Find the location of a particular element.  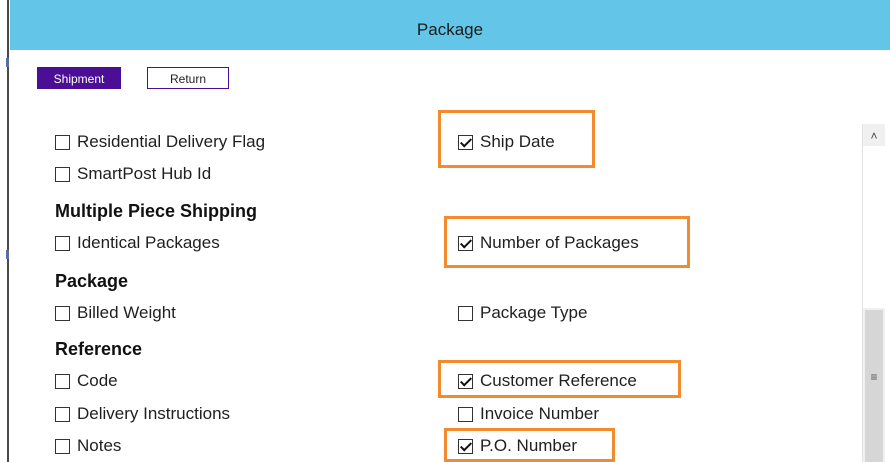

window-title: Package is located at coordinates (450, 29).